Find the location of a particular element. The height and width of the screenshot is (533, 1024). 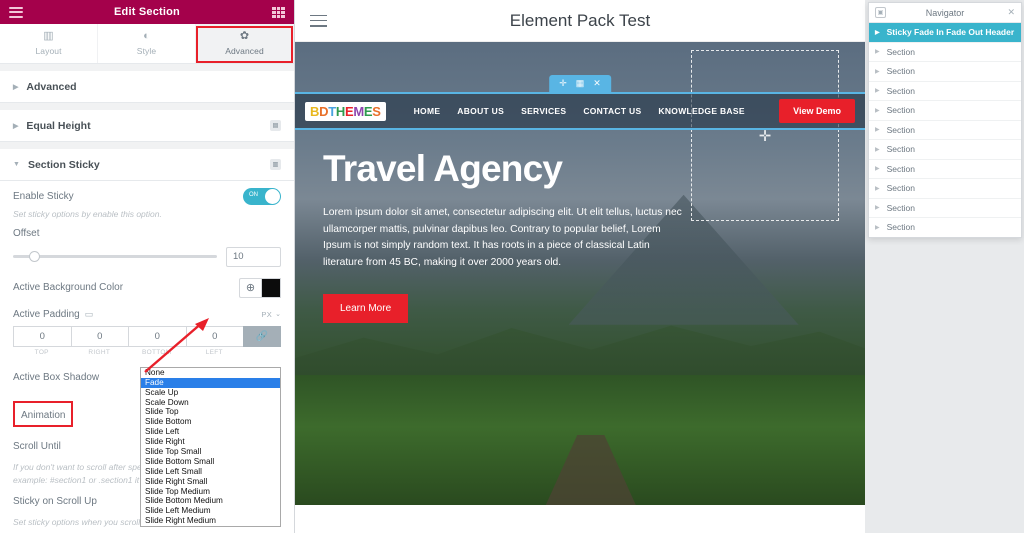

animation-option: Slide Right is located at coordinates (210, 442).